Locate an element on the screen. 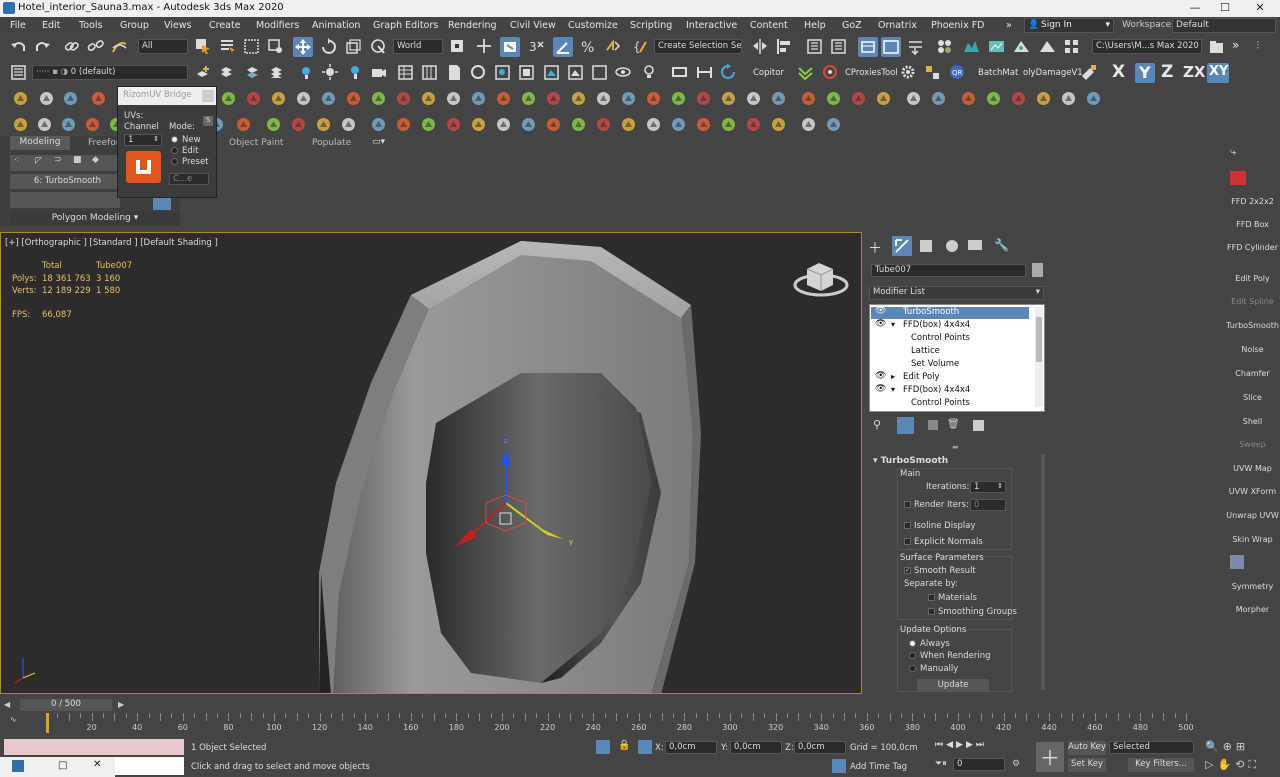  menu-group: Group is located at coordinates (134, 25).